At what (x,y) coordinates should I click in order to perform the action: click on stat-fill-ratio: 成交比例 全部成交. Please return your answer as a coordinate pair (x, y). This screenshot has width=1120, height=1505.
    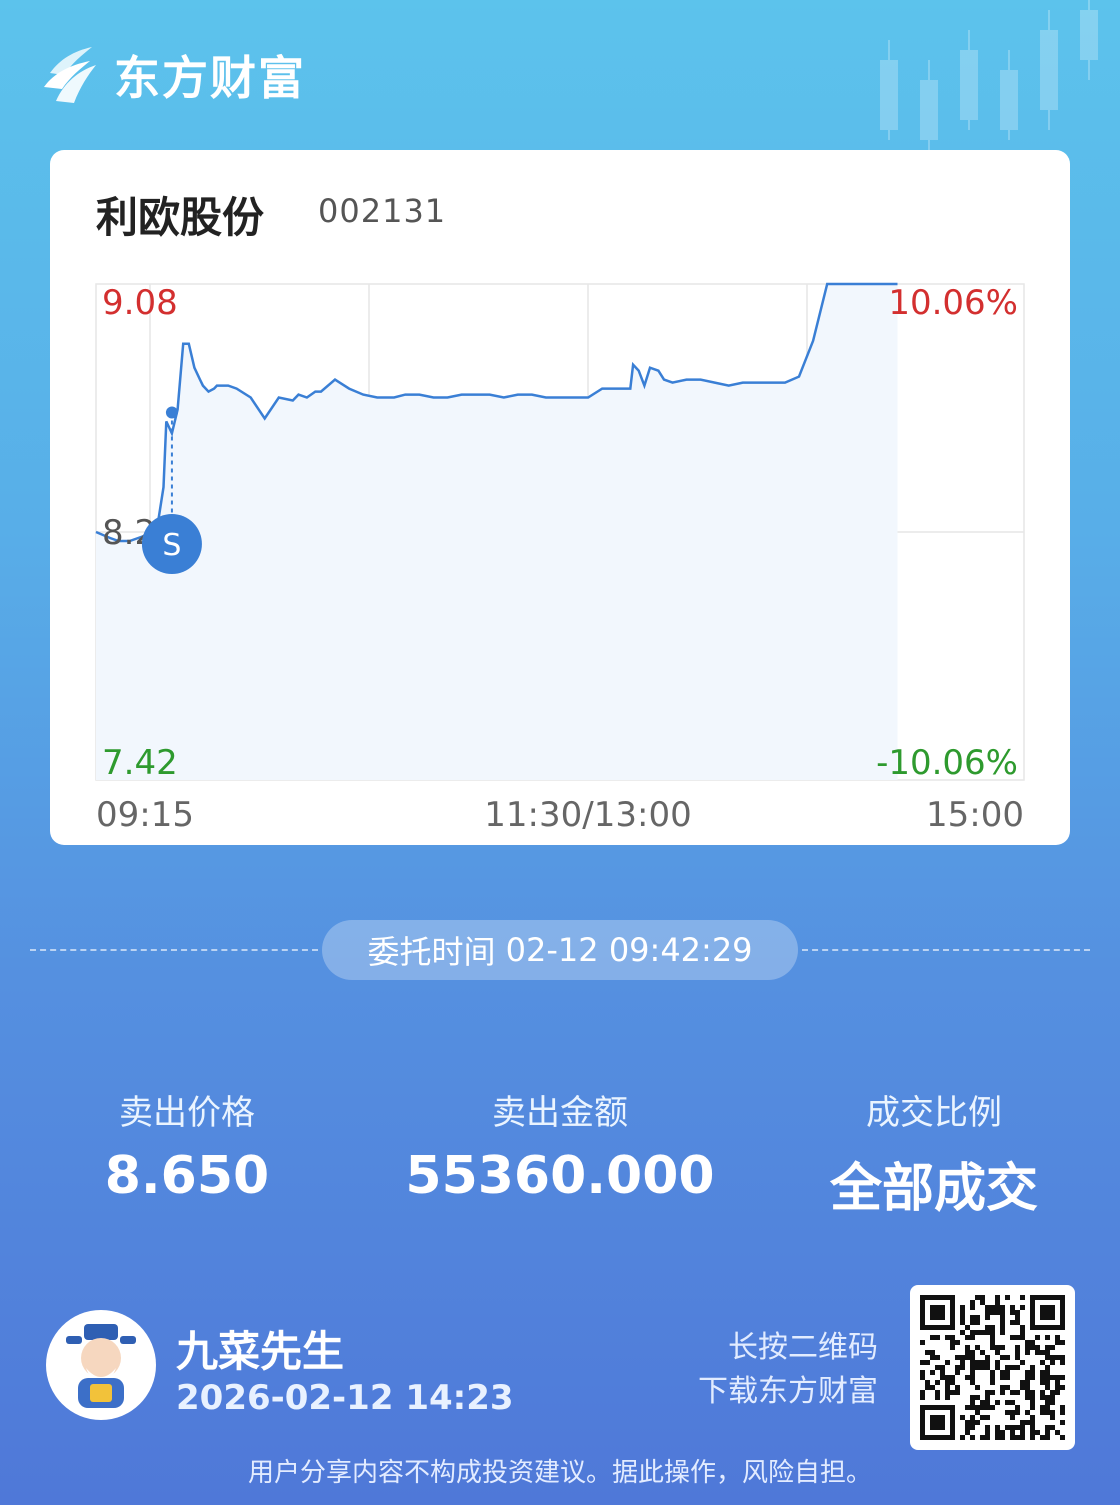
    Looking at the image, I should click on (934, 1153).